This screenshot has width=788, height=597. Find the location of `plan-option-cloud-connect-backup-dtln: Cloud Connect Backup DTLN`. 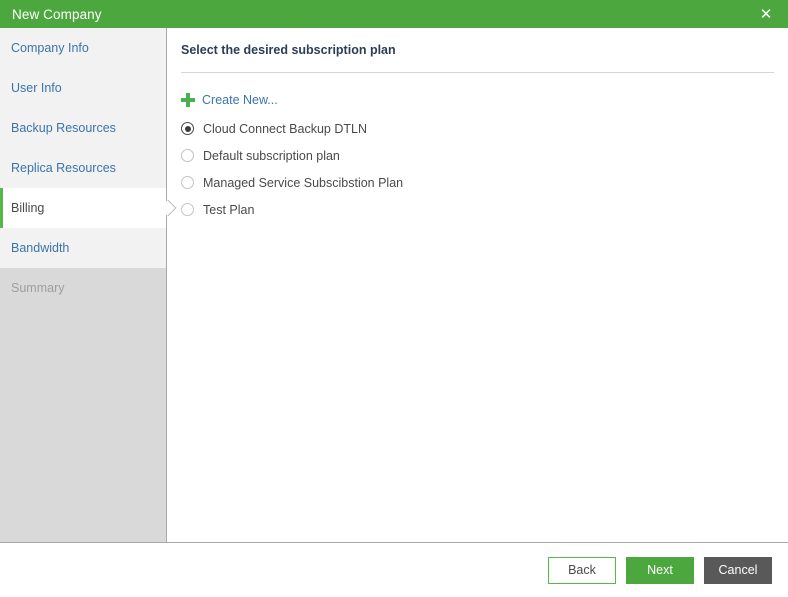

plan-option-cloud-connect-backup-dtln: Cloud Connect Backup DTLN is located at coordinates (274, 128).